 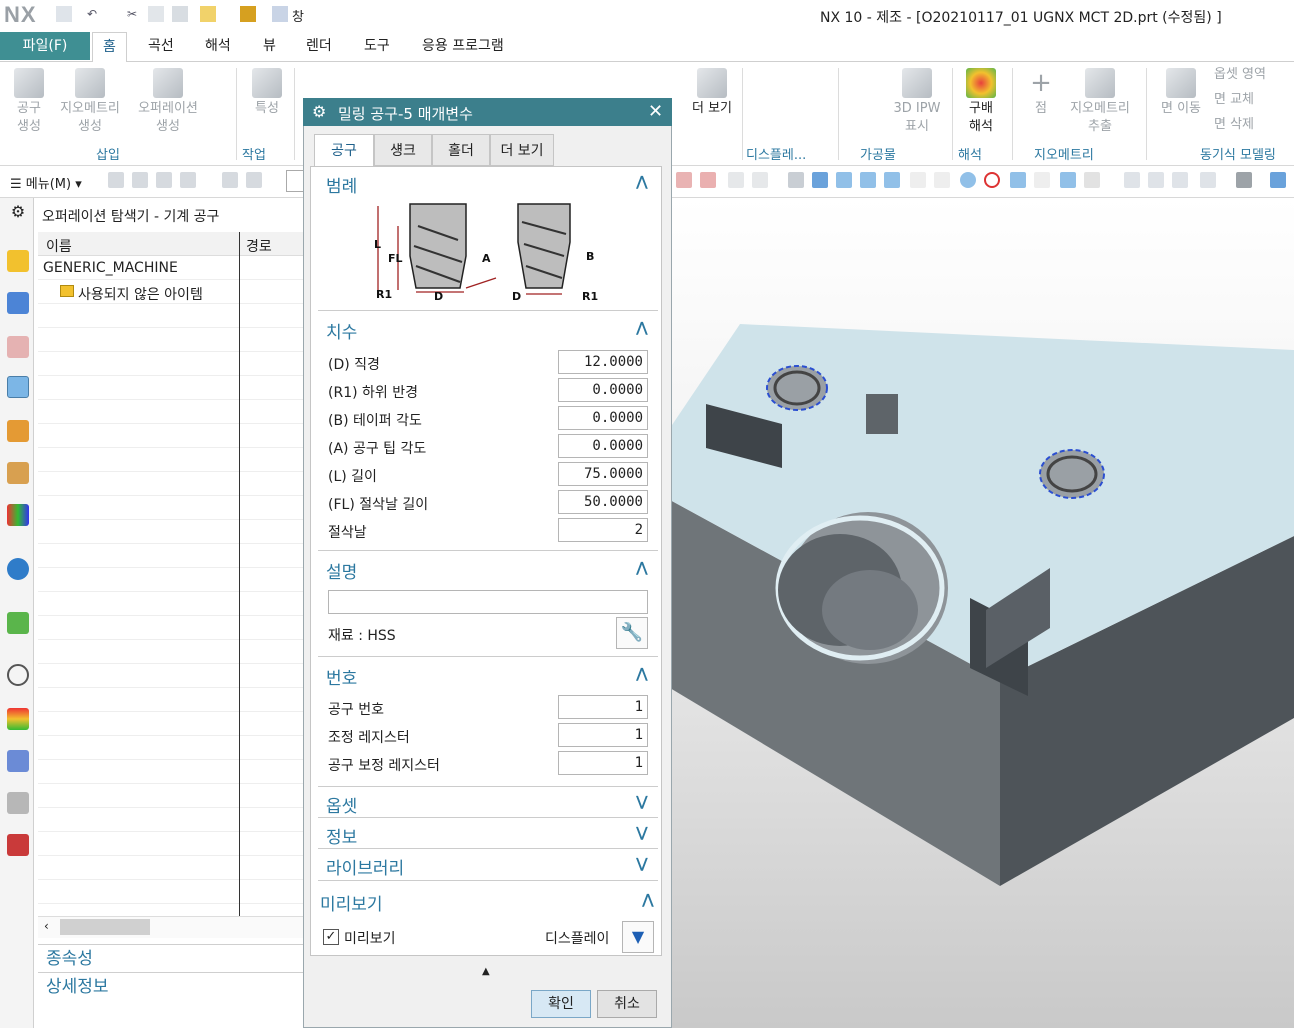 What do you see at coordinates (59, 246) in the screenshot?
I see `column-name: 이름` at bounding box center [59, 246].